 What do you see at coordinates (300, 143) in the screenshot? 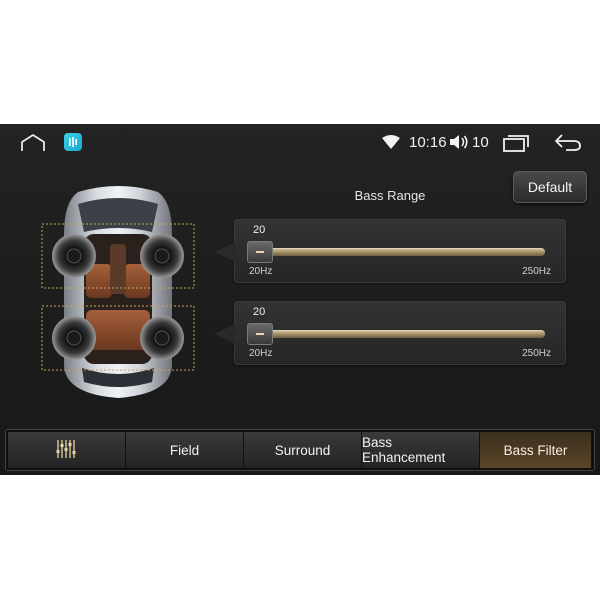
I see `status-bar: 10:16 10` at bounding box center [300, 143].